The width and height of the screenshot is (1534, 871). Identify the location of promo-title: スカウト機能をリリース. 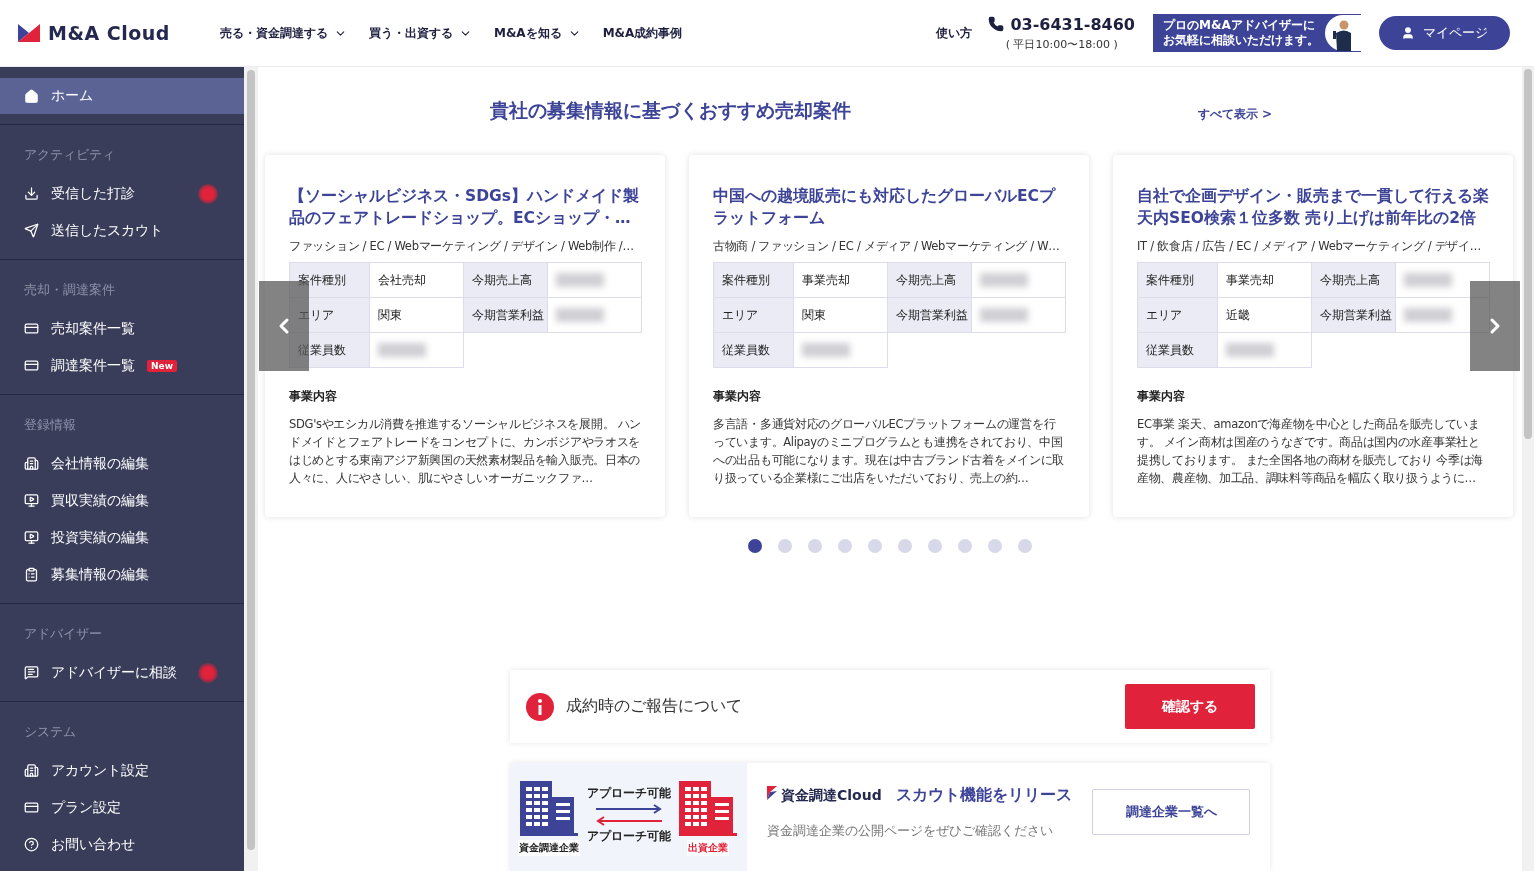
(983, 795).